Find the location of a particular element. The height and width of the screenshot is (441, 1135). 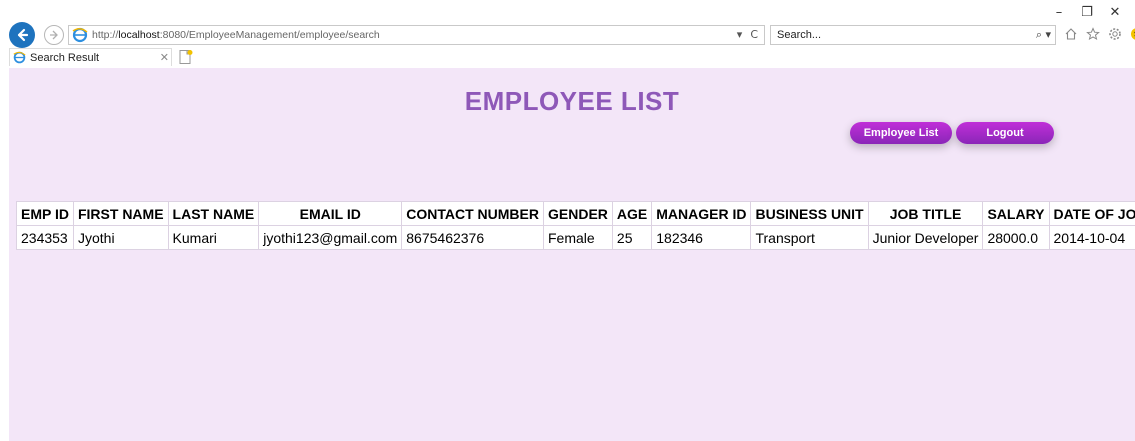

back-button is located at coordinates (22, 35).